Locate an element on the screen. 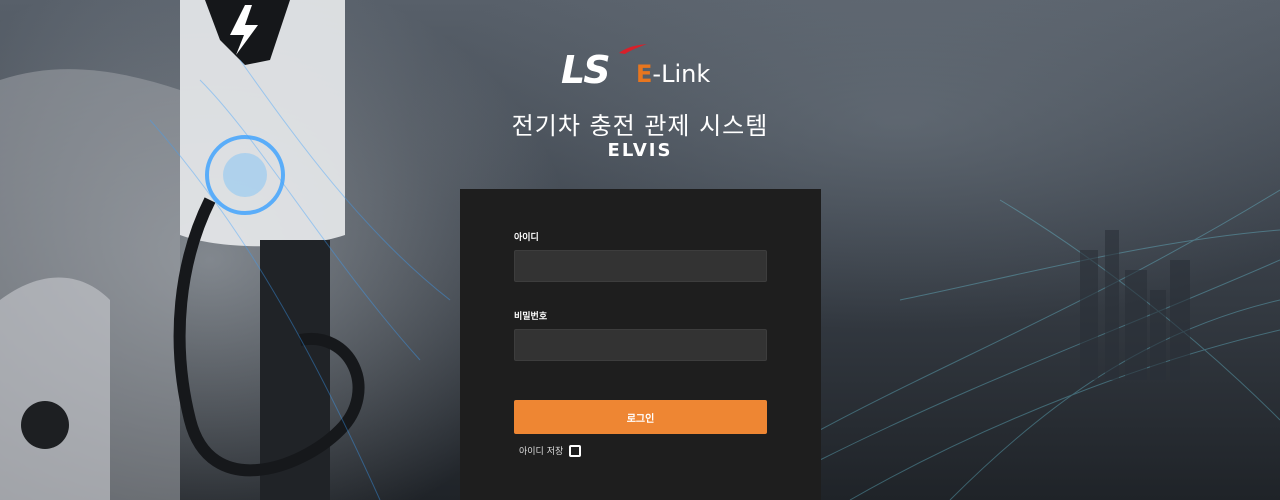 The width and height of the screenshot is (1280, 500). logo-elink-prefix: E is located at coordinates (644, 74).